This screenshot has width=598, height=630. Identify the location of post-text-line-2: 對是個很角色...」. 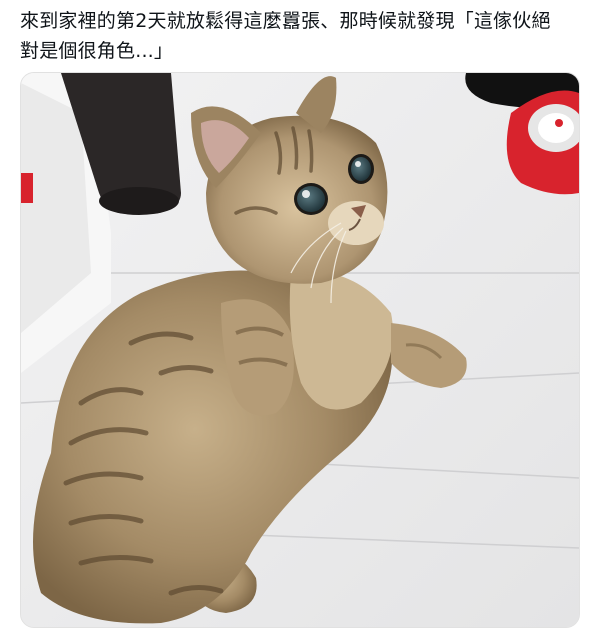
(97, 51).